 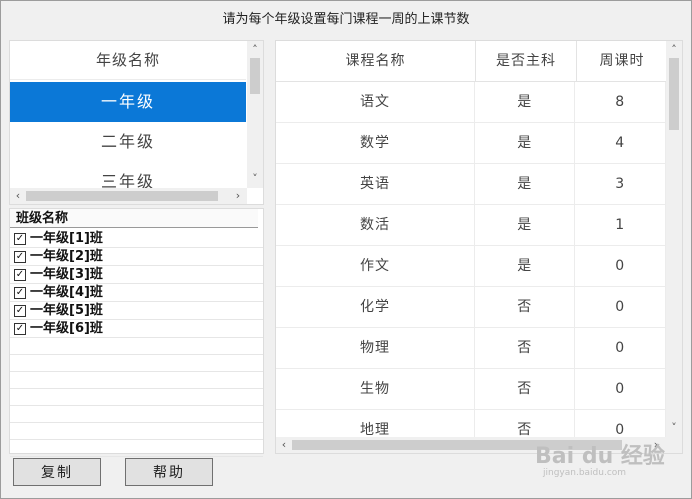 What do you see at coordinates (255, 76) in the screenshot?
I see `grade-list-vscroll-thumb` at bounding box center [255, 76].